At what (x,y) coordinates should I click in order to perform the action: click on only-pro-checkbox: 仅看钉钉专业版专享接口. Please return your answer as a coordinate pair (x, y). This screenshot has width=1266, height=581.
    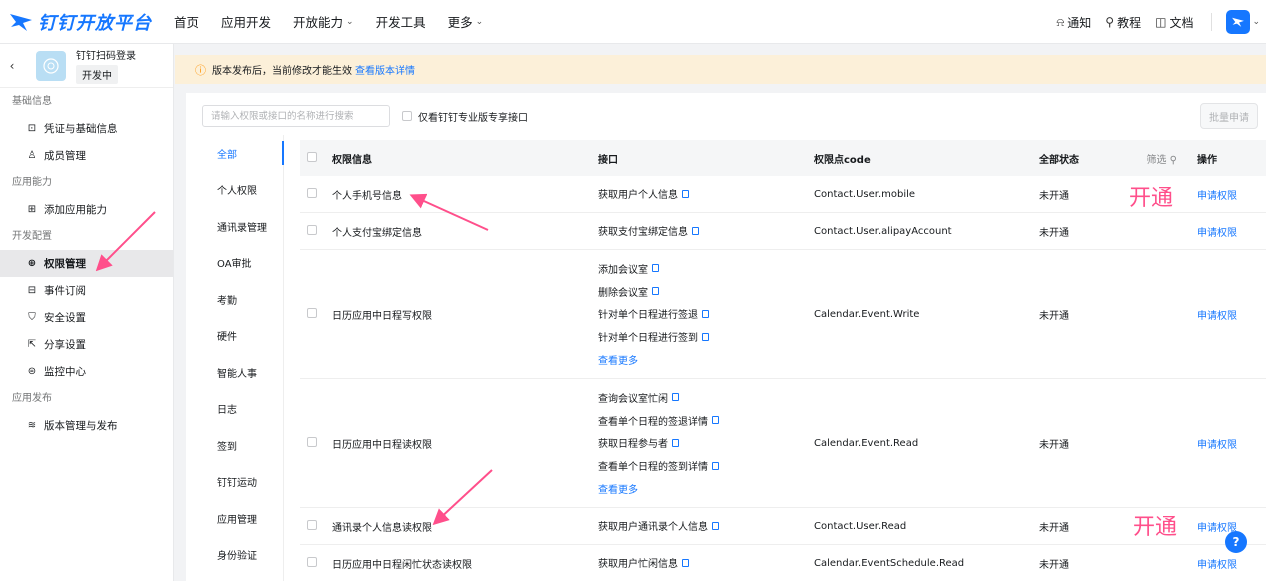
    Looking at the image, I should click on (465, 116).